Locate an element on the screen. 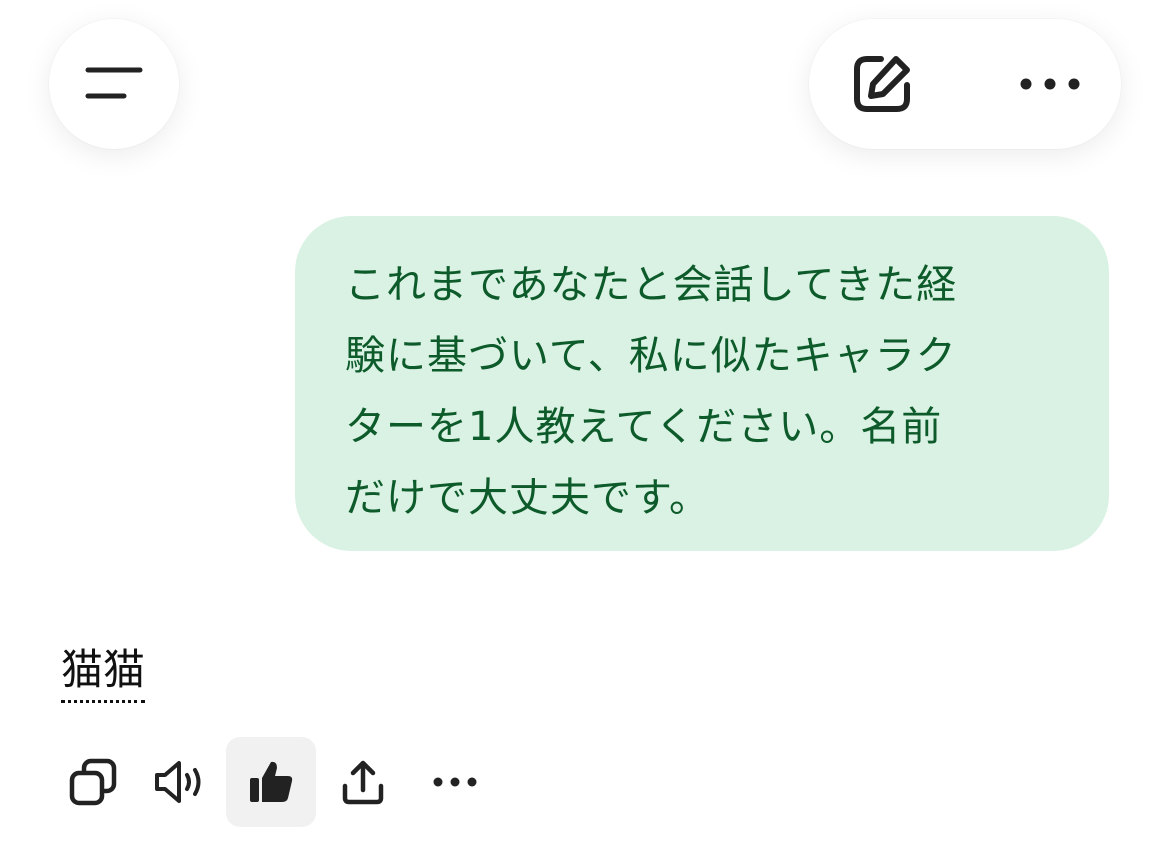 The height and width of the screenshot is (859, 1169). more-options-button is located at coordinates (1050, 84).